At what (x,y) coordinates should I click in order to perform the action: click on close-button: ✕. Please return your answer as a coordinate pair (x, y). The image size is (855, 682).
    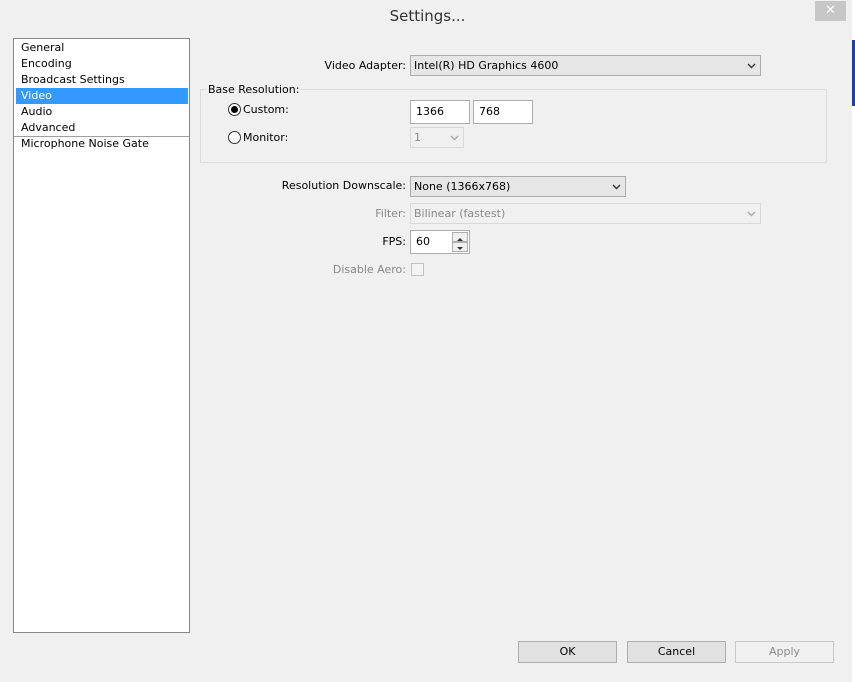
    Looking at the image, I should click on (830, 11).